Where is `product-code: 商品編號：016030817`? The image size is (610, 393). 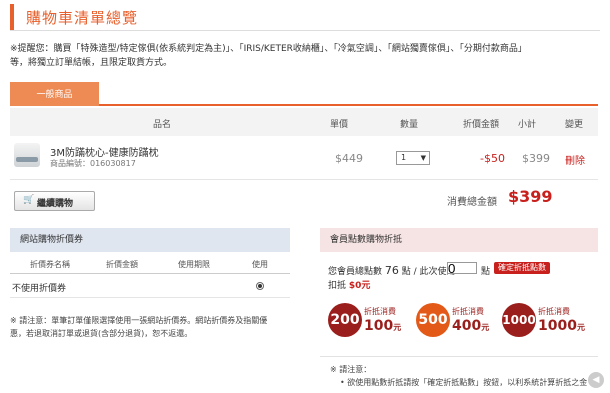 product-code: 商品編號：016030817 is located at coordinates (93, 163).